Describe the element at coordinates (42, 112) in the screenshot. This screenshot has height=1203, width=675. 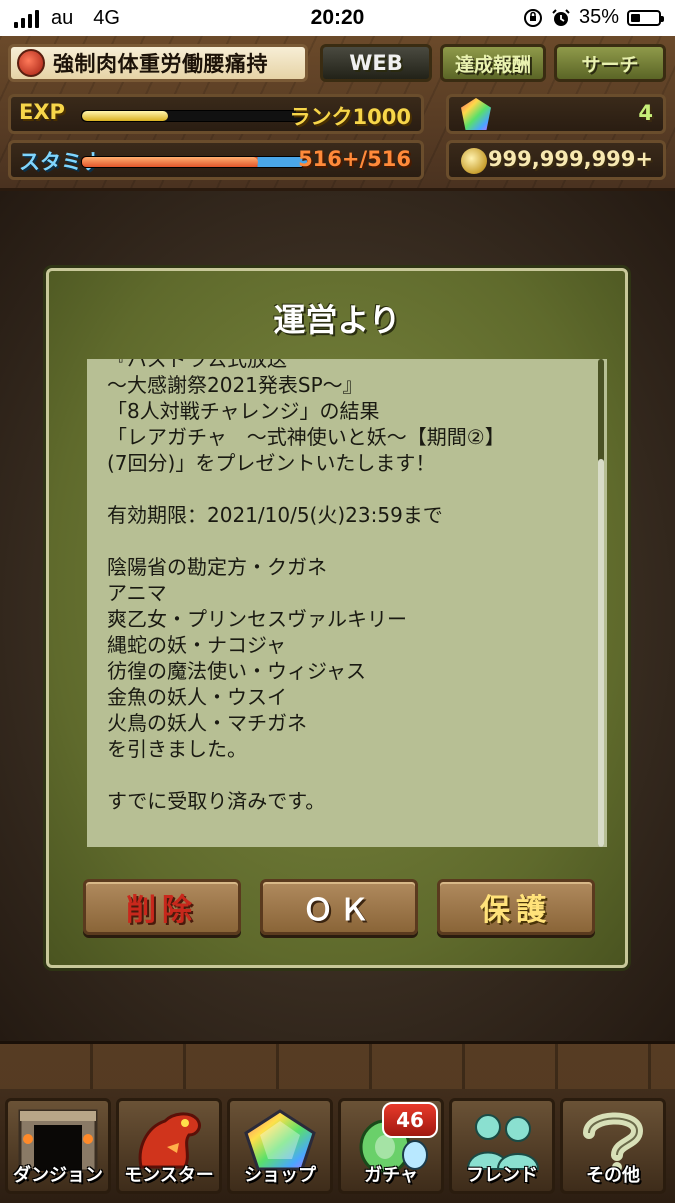
I see `exp-label: EXP` at that location.